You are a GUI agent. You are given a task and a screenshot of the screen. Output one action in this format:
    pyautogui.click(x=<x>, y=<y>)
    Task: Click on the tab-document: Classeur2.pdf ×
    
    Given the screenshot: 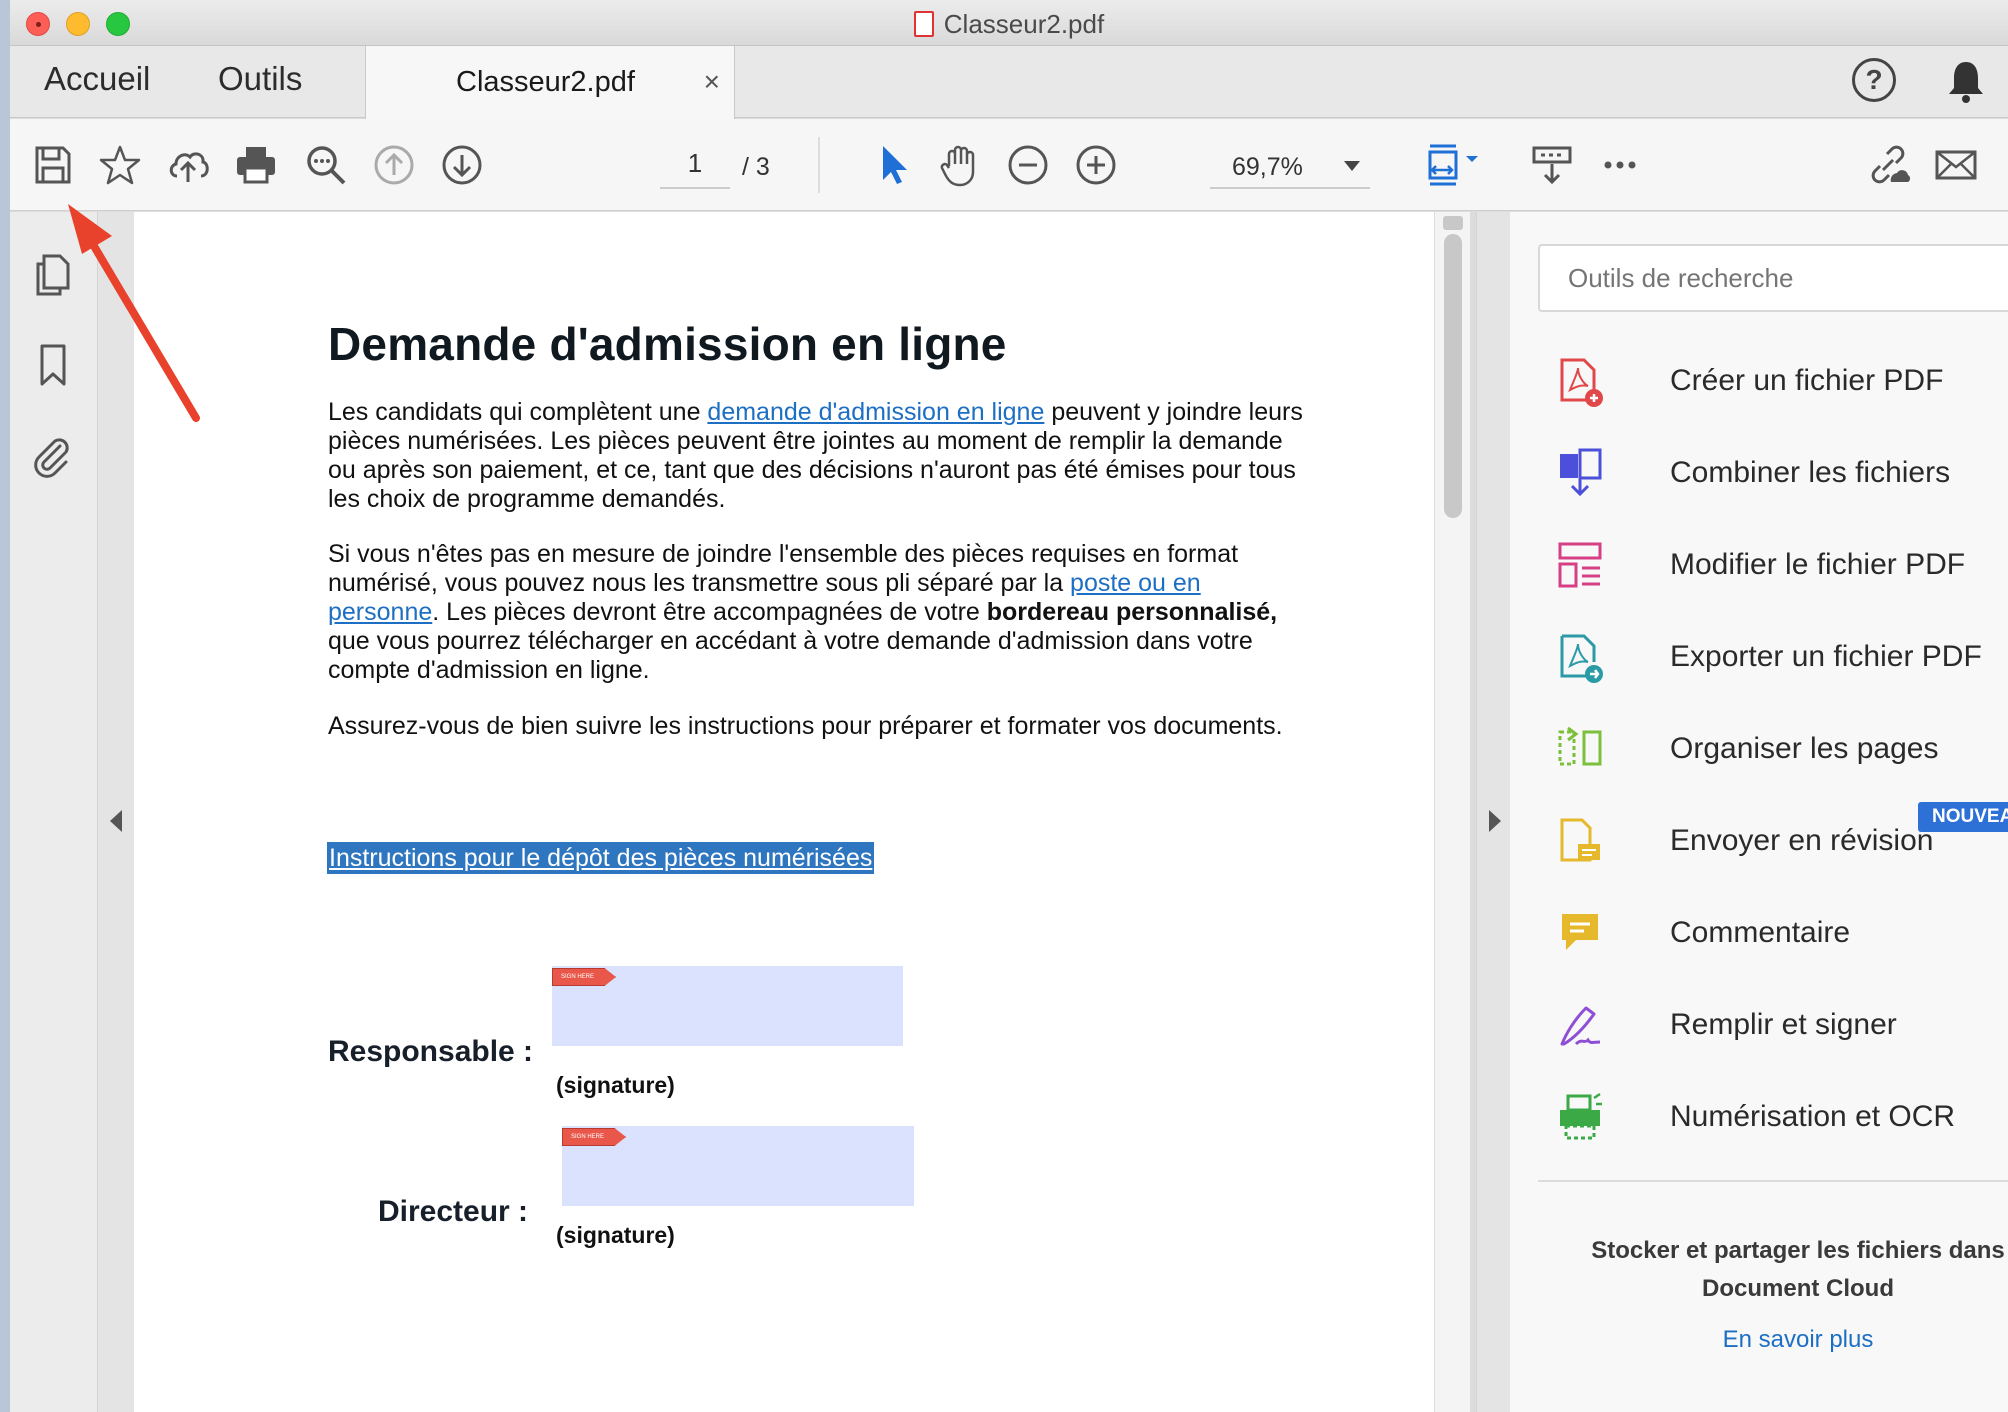 What is the action you would take?
    pyautogui.click(x=550, y=82)
    